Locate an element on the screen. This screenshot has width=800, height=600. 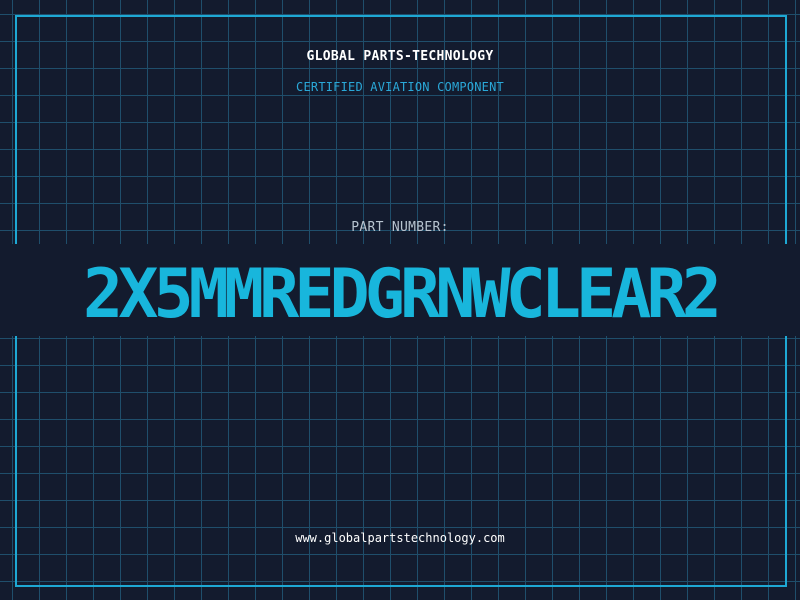
part-number-value: 2X5MMREDGRNWCLEAR2 is located at coordinates (402, 294).